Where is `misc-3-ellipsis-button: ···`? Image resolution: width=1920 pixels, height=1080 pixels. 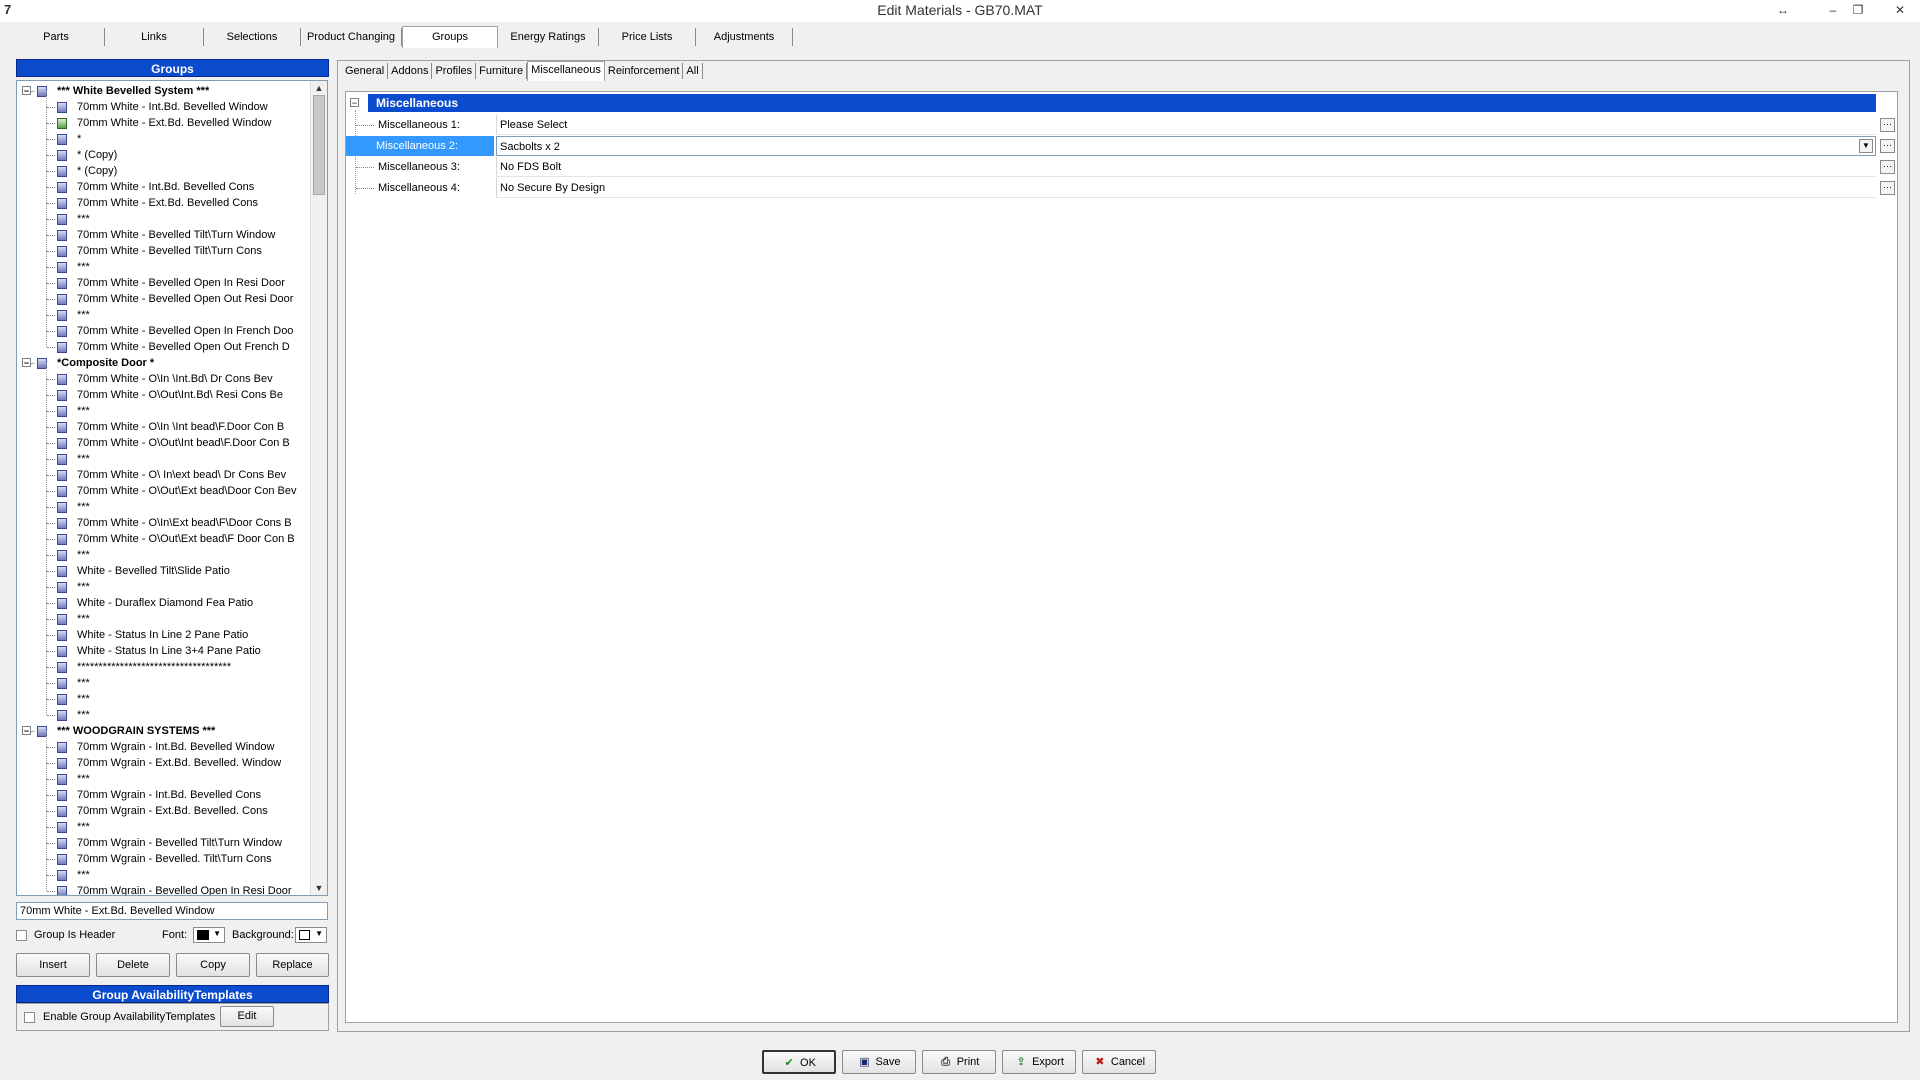
misc-3-ellipsis-button: ··· is located at coordinates (1887, 167).